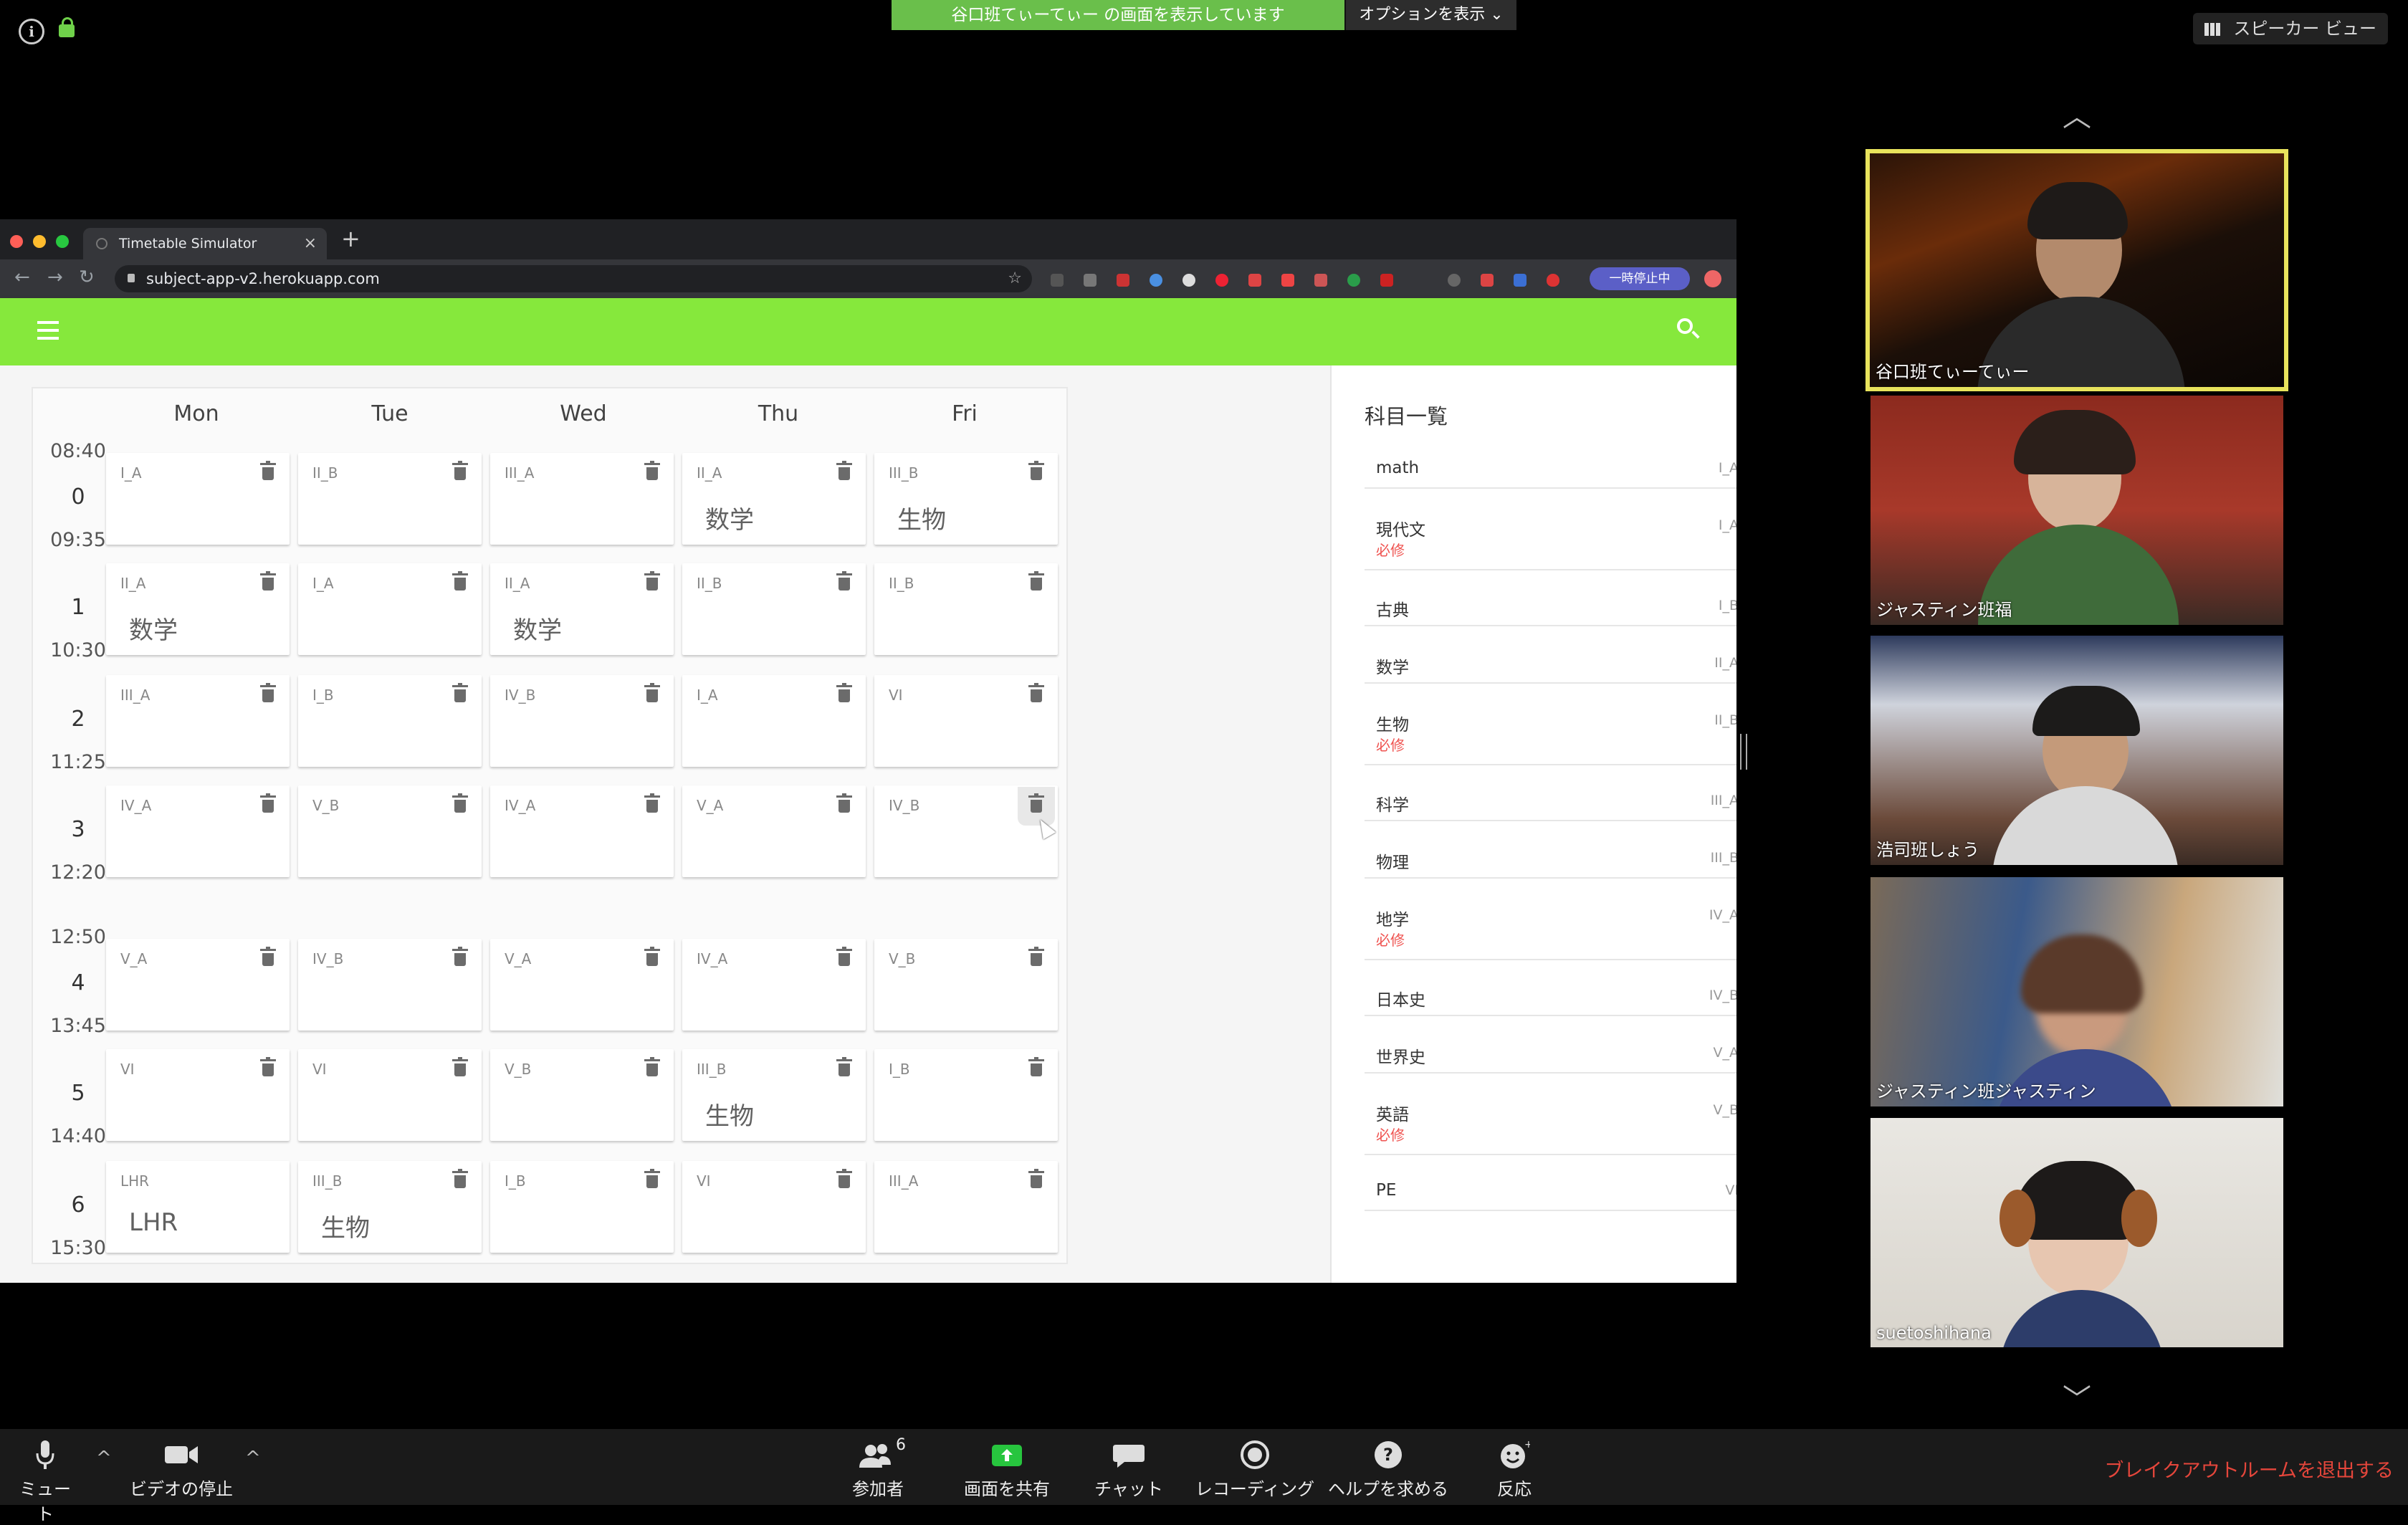 This screenshot has width=2408, height=1525. What do you see at coordinates (1550, 1058) in the screenshot?
I see `subject-list-item: 世界史 V_A` at bounding box center [1550, 1058].